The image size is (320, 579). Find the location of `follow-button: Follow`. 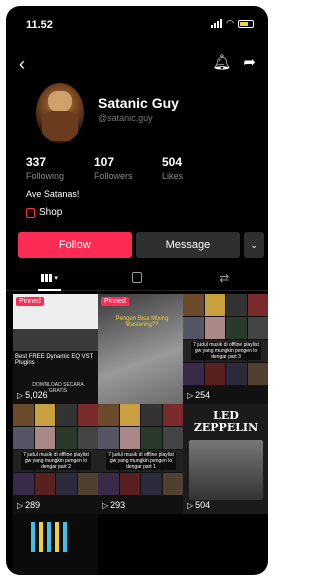

follow-button: Follow is located at coordinates (75, 245).